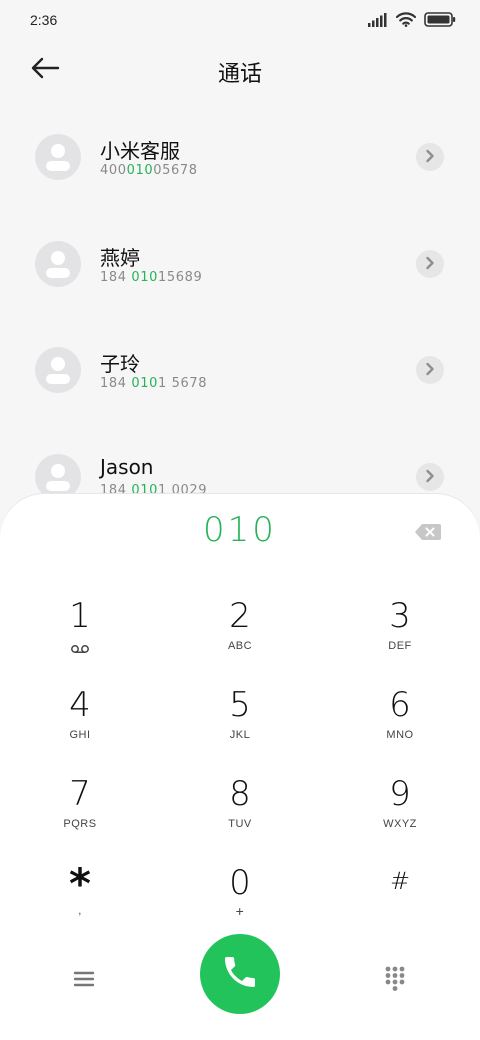  I want to click on key-letters: +, so click(240, 911).